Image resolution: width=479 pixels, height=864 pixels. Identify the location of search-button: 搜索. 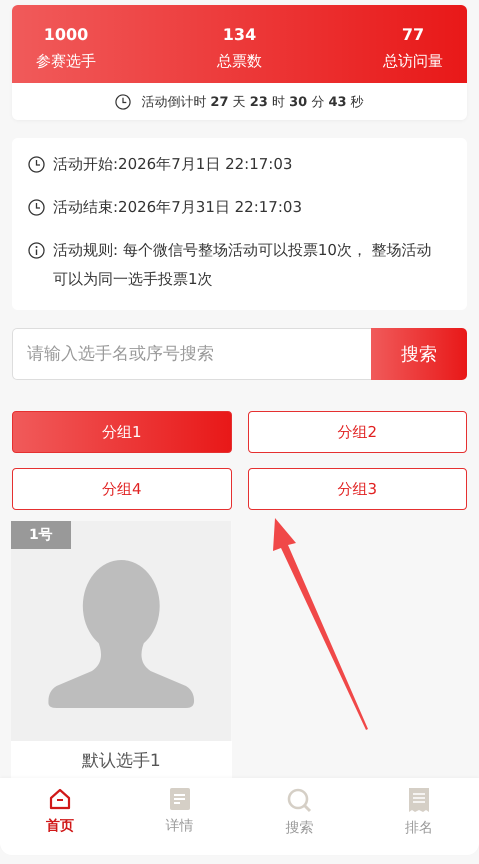
(419, 354).